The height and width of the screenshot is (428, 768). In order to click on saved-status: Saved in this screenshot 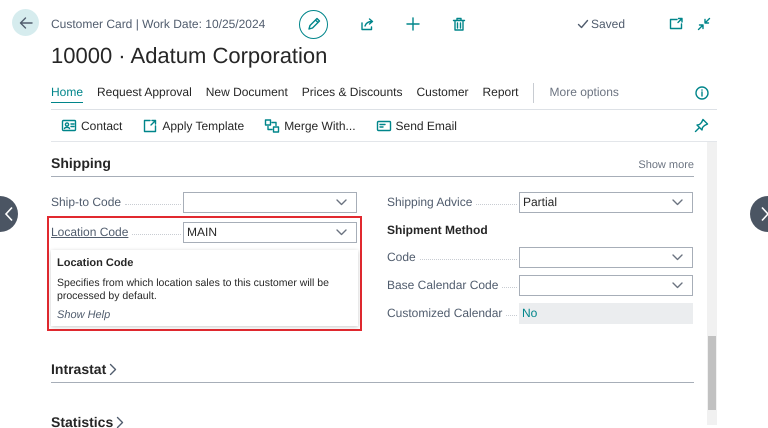, I will do `click(607, 24)`.